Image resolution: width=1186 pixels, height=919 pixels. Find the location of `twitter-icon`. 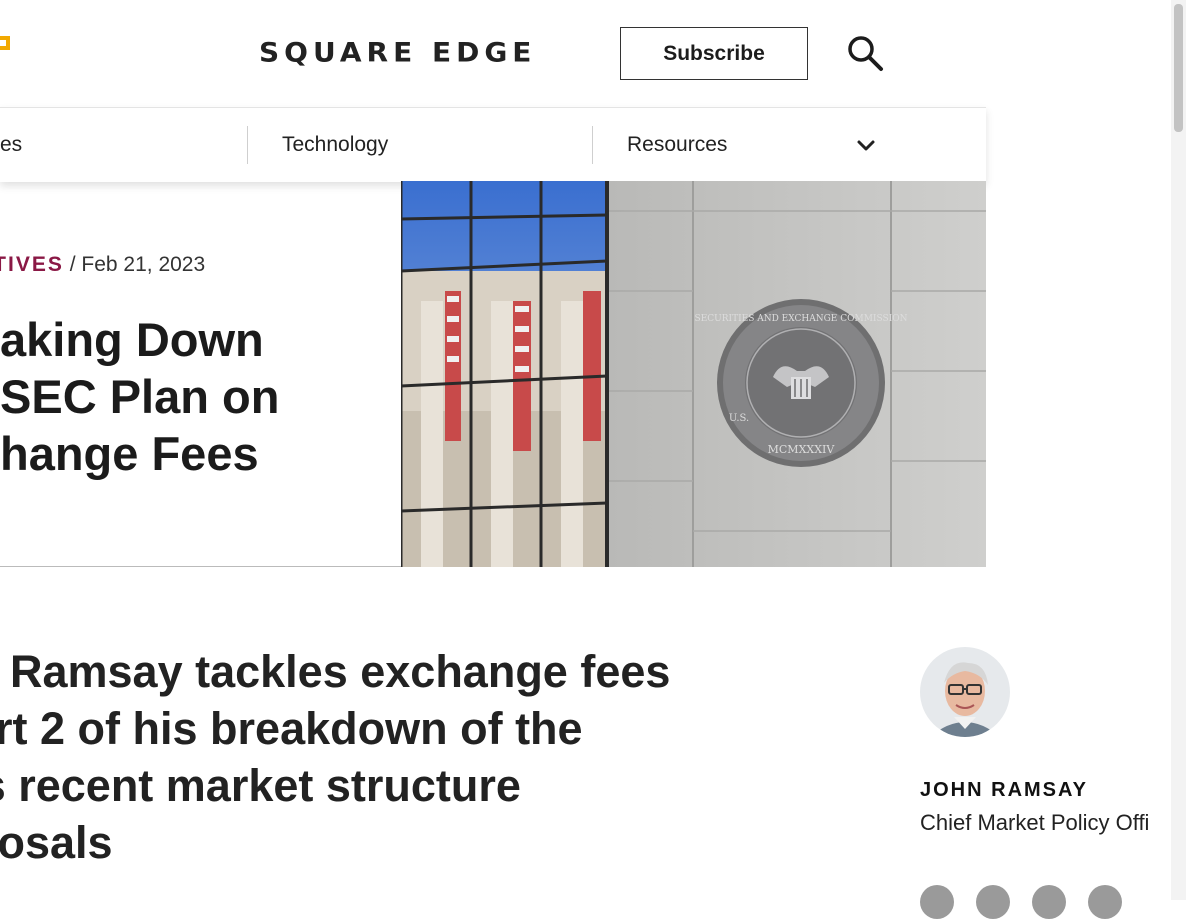

twitter-icon is located at coordinates (937, 902).